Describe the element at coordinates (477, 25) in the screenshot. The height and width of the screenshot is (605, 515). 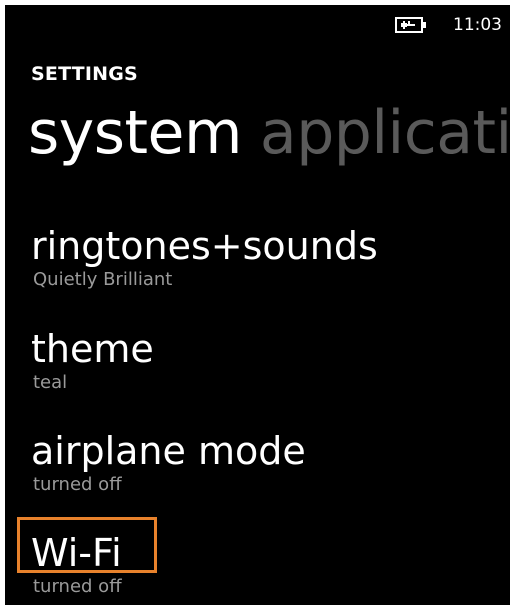
I see `status-time: 11:03` at that location.